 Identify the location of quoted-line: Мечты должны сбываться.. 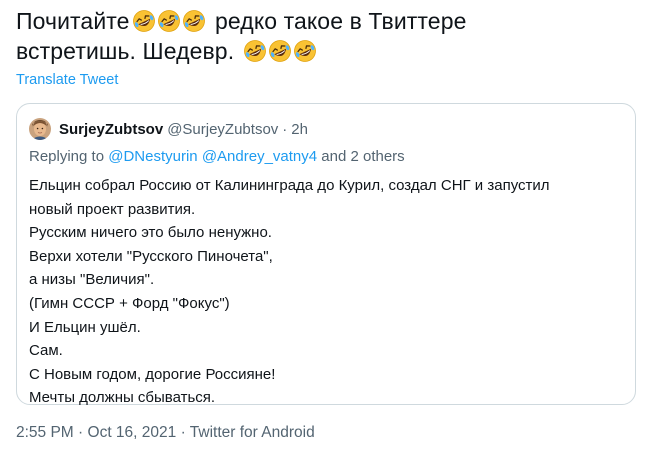
(122, 398).